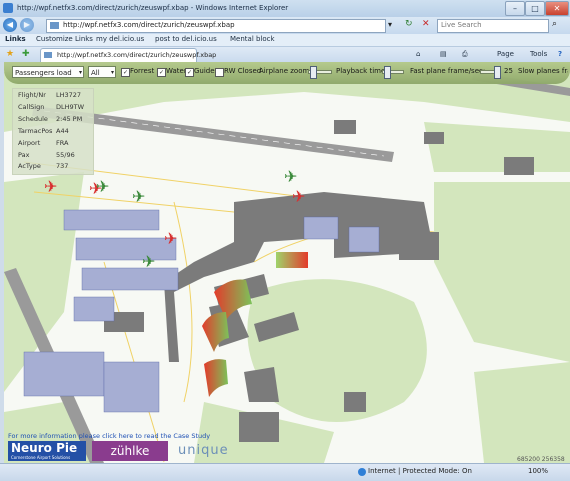  Describe the element at coordinates (64, 39) in the screenshot. I see `link-customize: Customize Links` at that location.